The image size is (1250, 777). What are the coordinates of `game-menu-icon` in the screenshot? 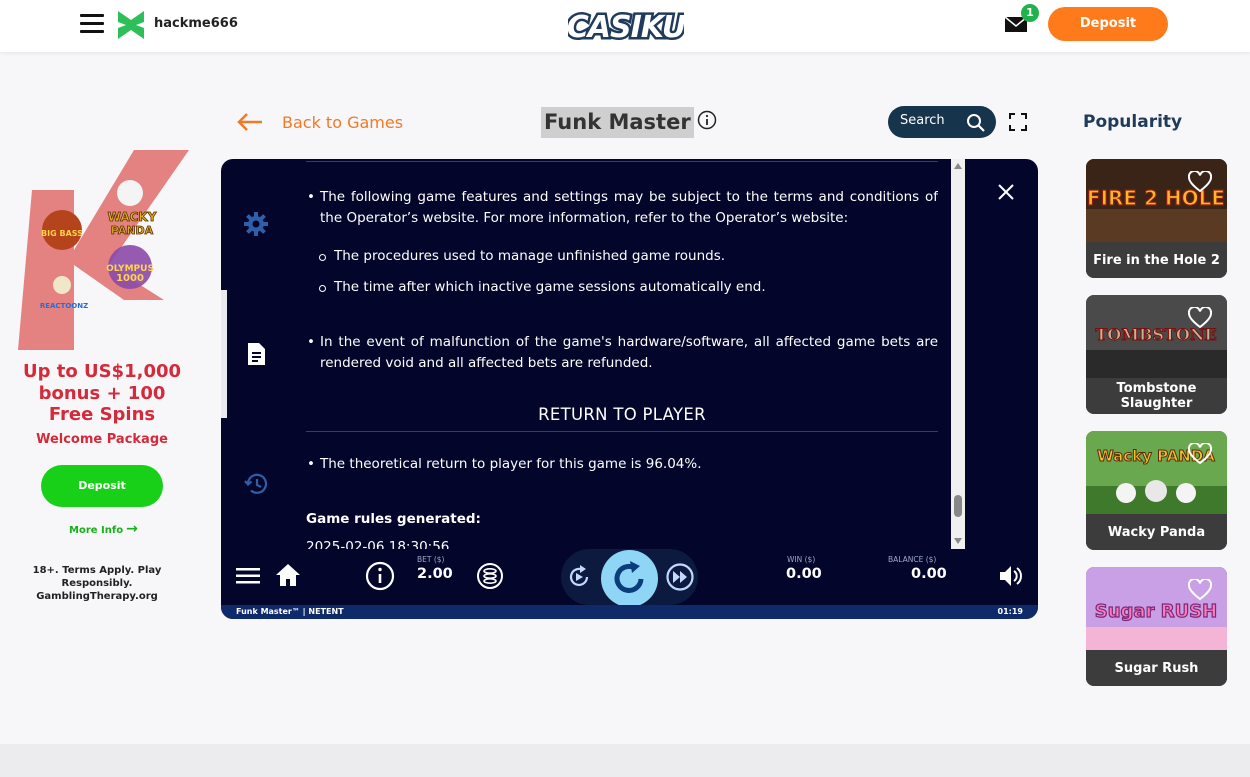 It's located at (248, 576).